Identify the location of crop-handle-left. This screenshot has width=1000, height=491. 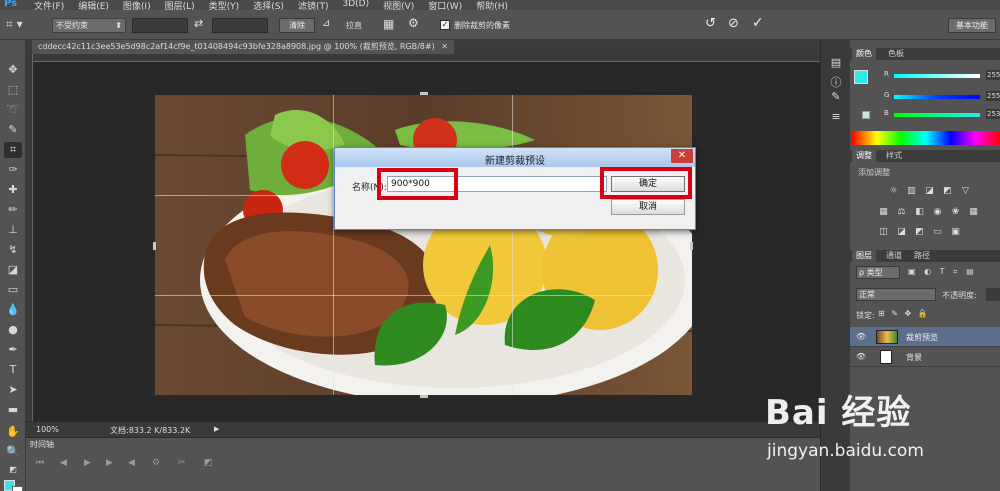
(154, 246).